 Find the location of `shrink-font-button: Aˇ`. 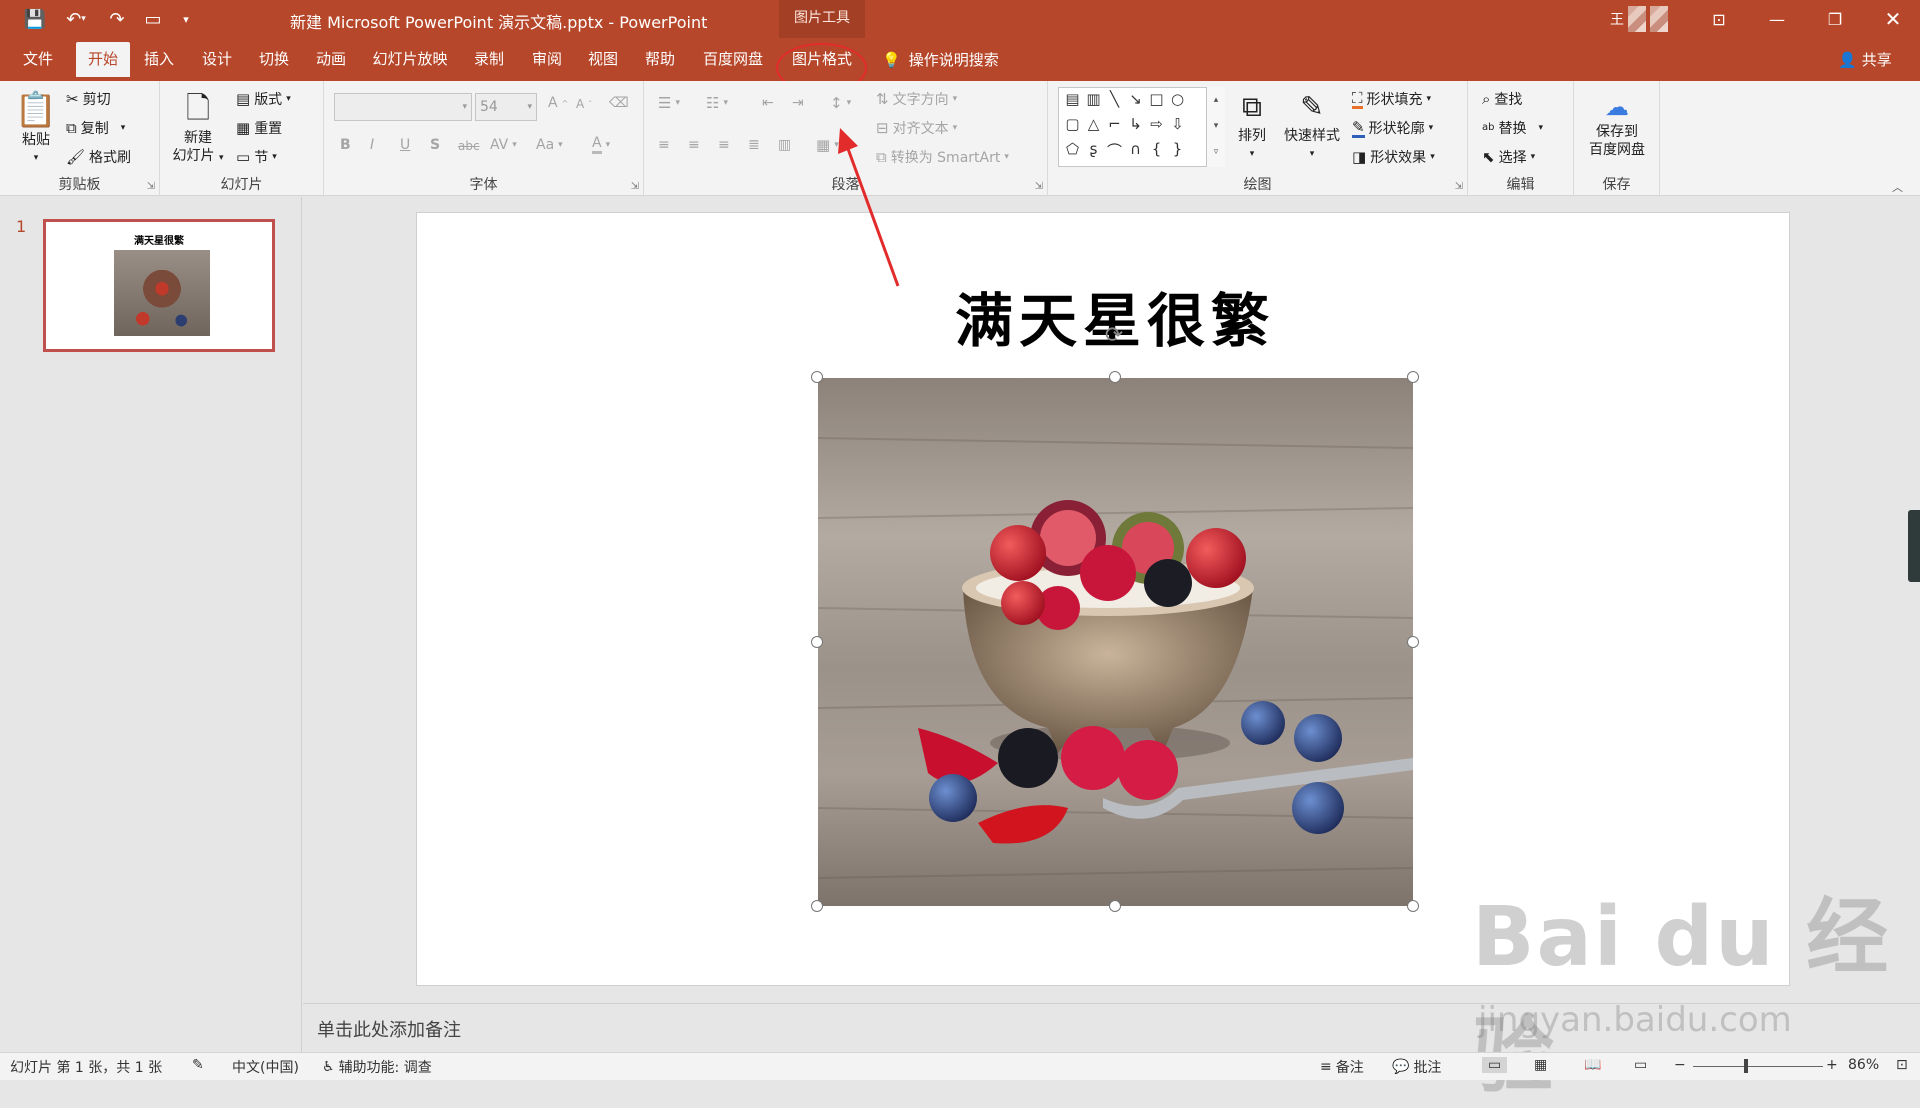

shrink-font-button: Aˇ is located at coordinates (584, 104).